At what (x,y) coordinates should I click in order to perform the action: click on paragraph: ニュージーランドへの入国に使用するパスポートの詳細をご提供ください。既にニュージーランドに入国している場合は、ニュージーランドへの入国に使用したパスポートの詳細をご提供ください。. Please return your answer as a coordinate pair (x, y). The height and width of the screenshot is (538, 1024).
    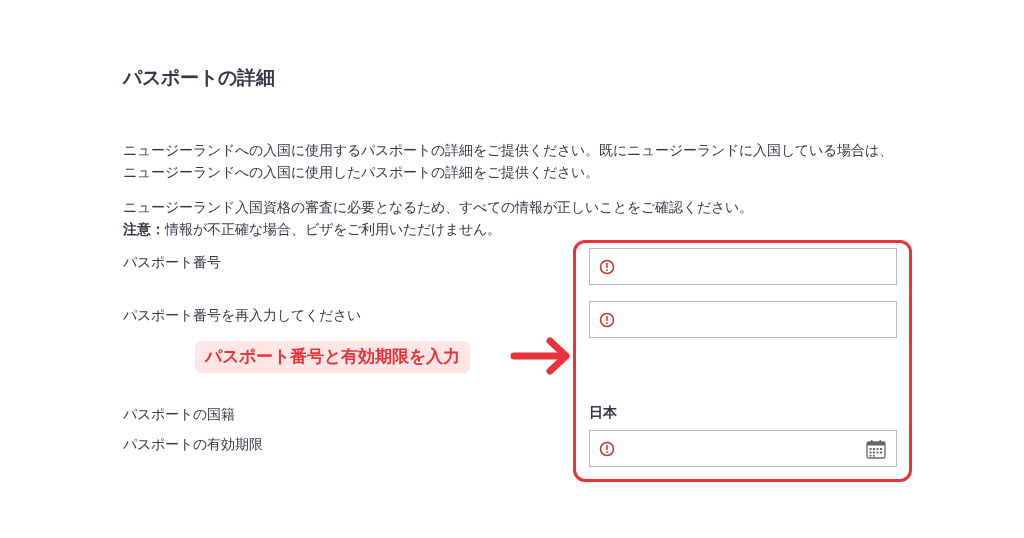
    Looking at the image, I should click on (508, 161).